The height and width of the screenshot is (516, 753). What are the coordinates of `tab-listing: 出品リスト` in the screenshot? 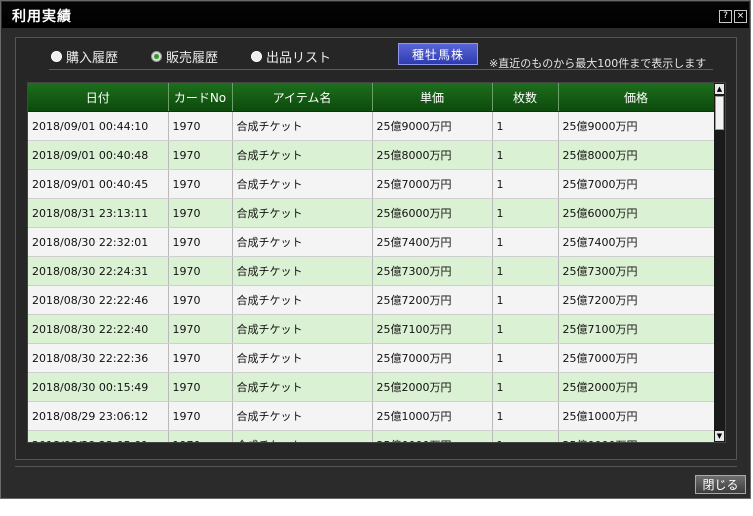 It's located at (291, 56).